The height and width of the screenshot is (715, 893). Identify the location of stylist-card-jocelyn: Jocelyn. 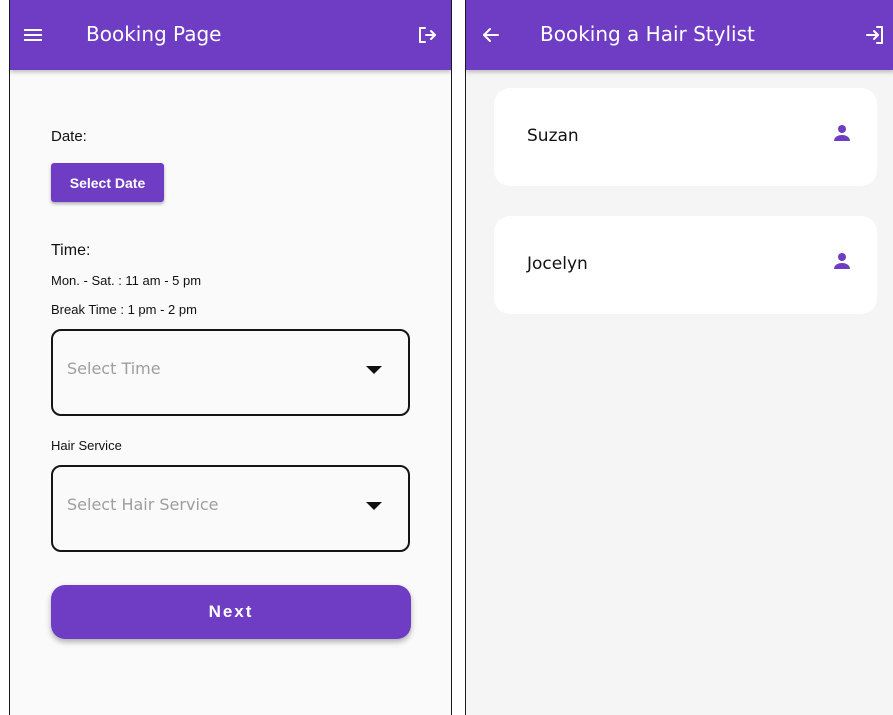
(685, 265).